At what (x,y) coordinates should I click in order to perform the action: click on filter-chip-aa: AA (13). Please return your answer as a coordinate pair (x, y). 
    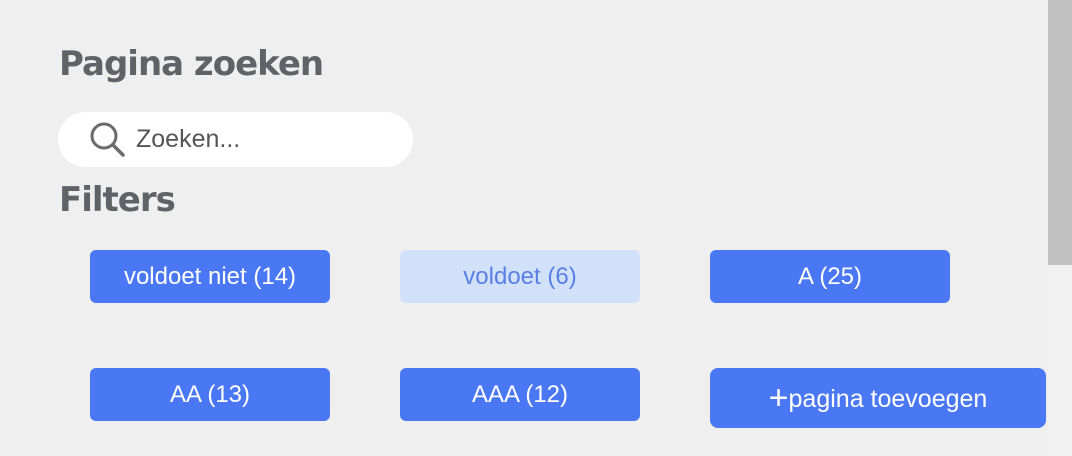
    Looking at the image, I should click on (210, 394).